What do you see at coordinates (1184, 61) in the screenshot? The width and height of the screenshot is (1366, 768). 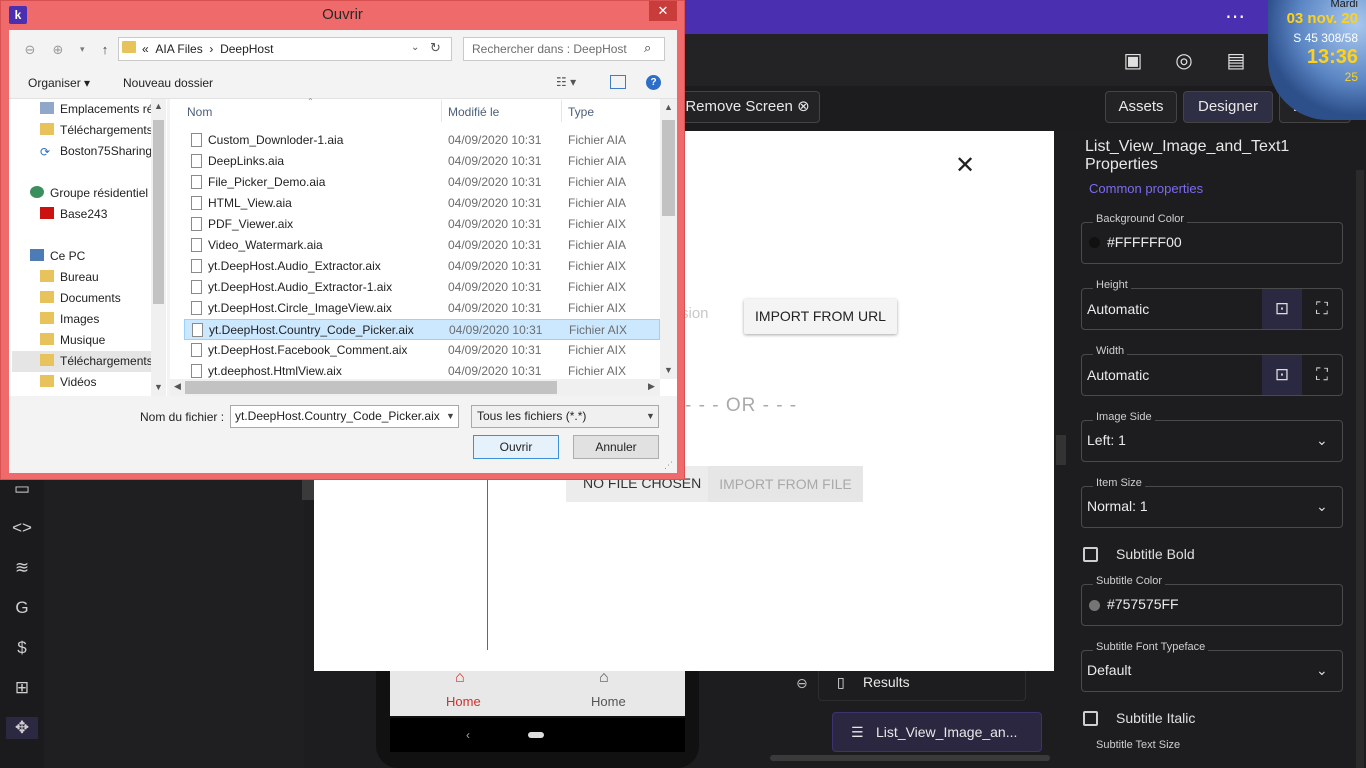 I see `palette-icon: ◎` at bounding box center [1184, 61].